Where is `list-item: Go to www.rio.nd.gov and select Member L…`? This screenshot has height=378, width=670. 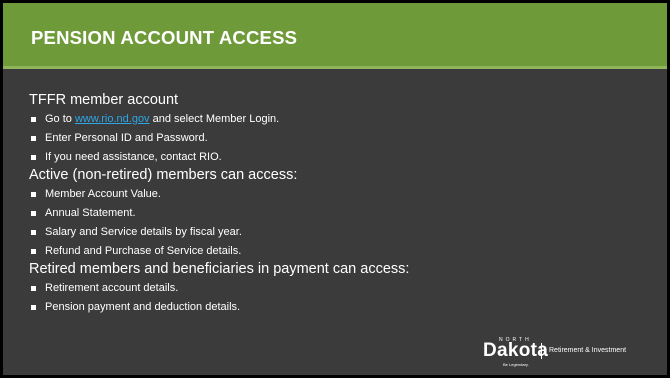 list-item: Go to www.rio.nd.gov and select Member L… is located at coordinates (338, 119).